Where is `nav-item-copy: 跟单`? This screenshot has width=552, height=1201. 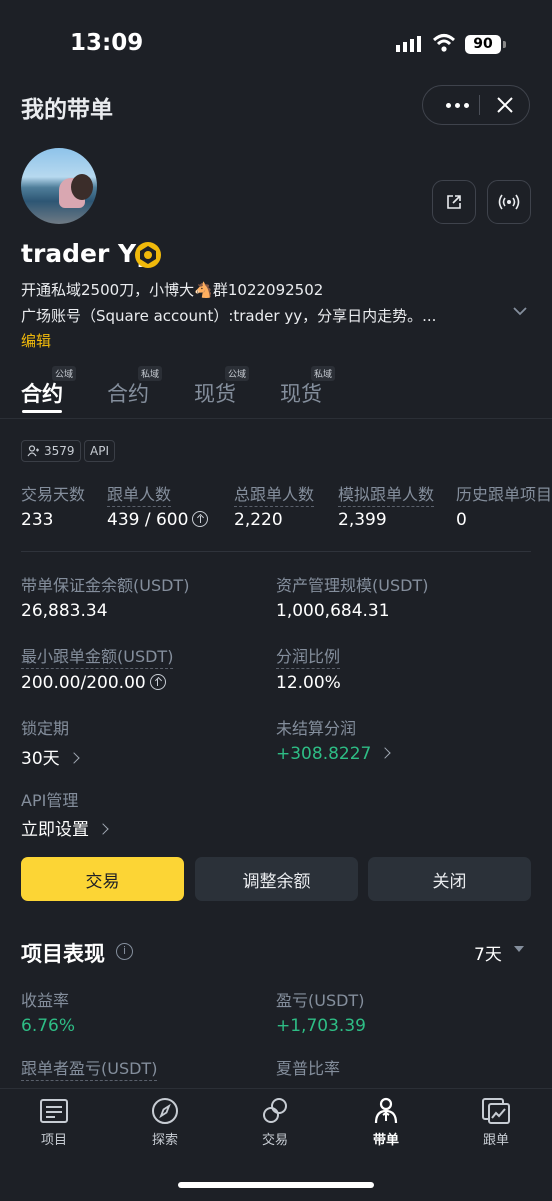
nav-item-copy: 跟单 is located at coordinates (496, 1122).